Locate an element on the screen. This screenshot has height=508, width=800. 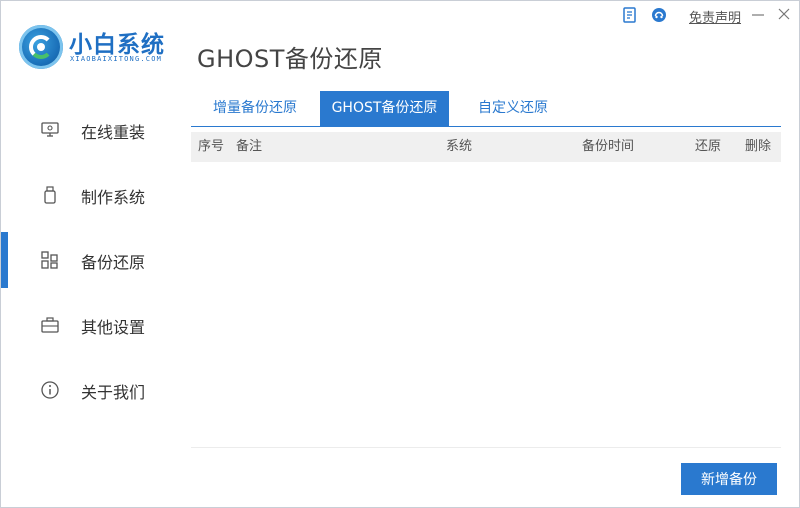
info-icon is located at coordinates (50, 390).